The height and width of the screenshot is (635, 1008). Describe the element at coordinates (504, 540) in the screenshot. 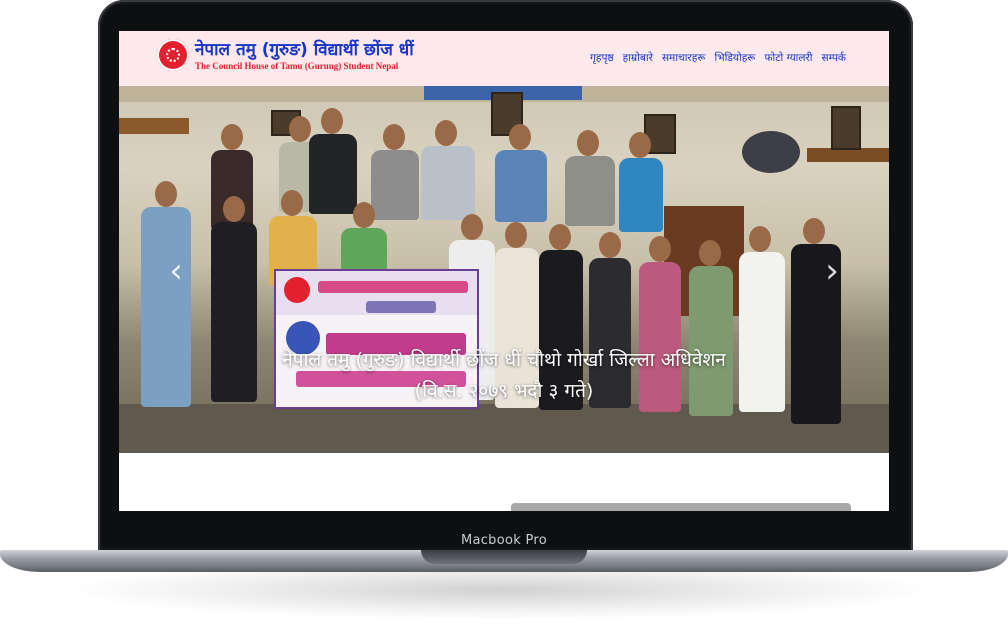

I see `device-label: Macbook Pro` at that location.